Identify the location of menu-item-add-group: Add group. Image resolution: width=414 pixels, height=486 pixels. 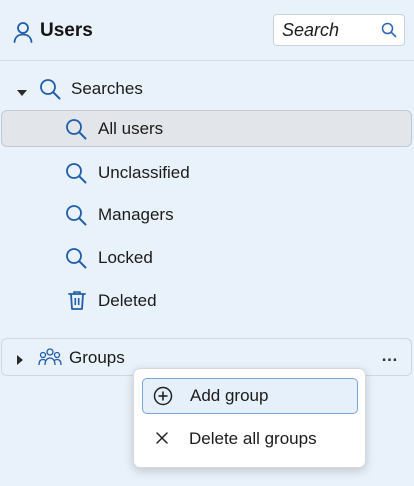
(250, 396).